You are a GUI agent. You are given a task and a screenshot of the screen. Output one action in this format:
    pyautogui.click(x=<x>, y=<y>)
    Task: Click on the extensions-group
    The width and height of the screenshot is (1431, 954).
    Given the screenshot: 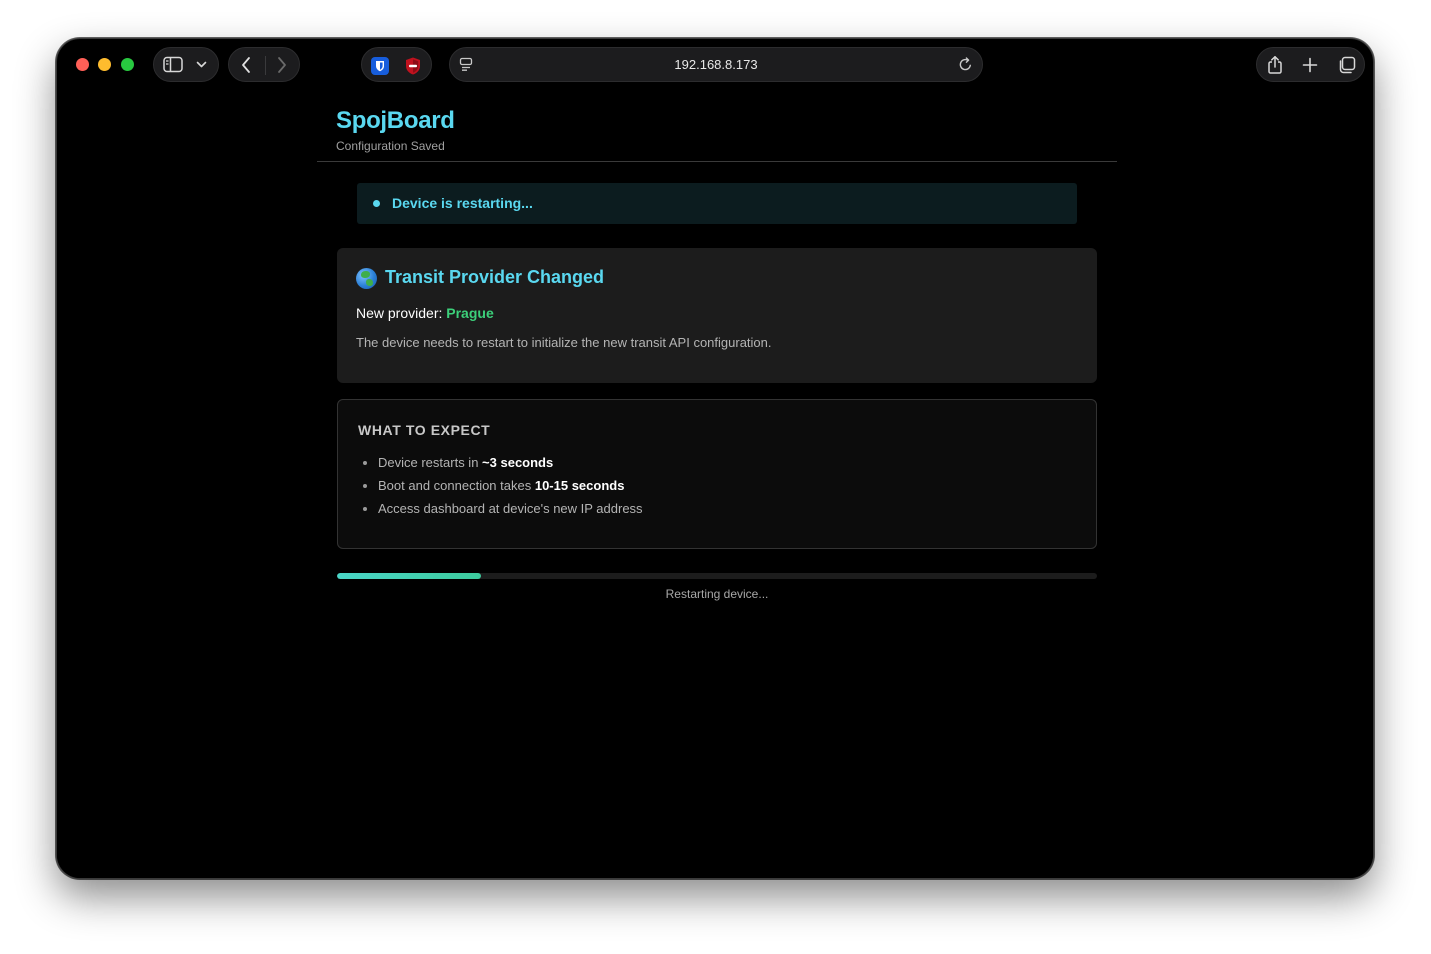 What is the action you would take?
    pyautogui.click(x=396, y=64)
    